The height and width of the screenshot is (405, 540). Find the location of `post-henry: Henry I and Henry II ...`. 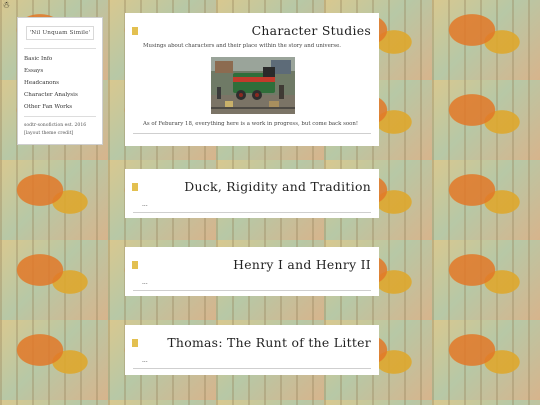

post-henry: Henry I and Henry II ... is located at coordinates (252, 271).